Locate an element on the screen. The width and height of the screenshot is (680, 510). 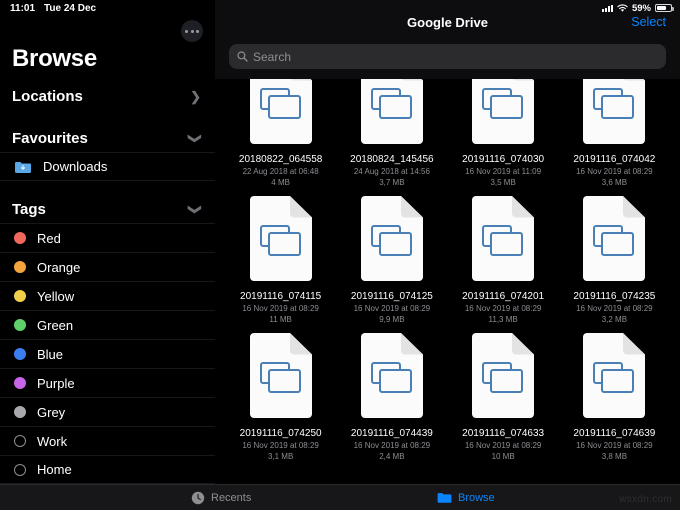
chevron-right-icon: ❯ is located at coordinates (195, 96).